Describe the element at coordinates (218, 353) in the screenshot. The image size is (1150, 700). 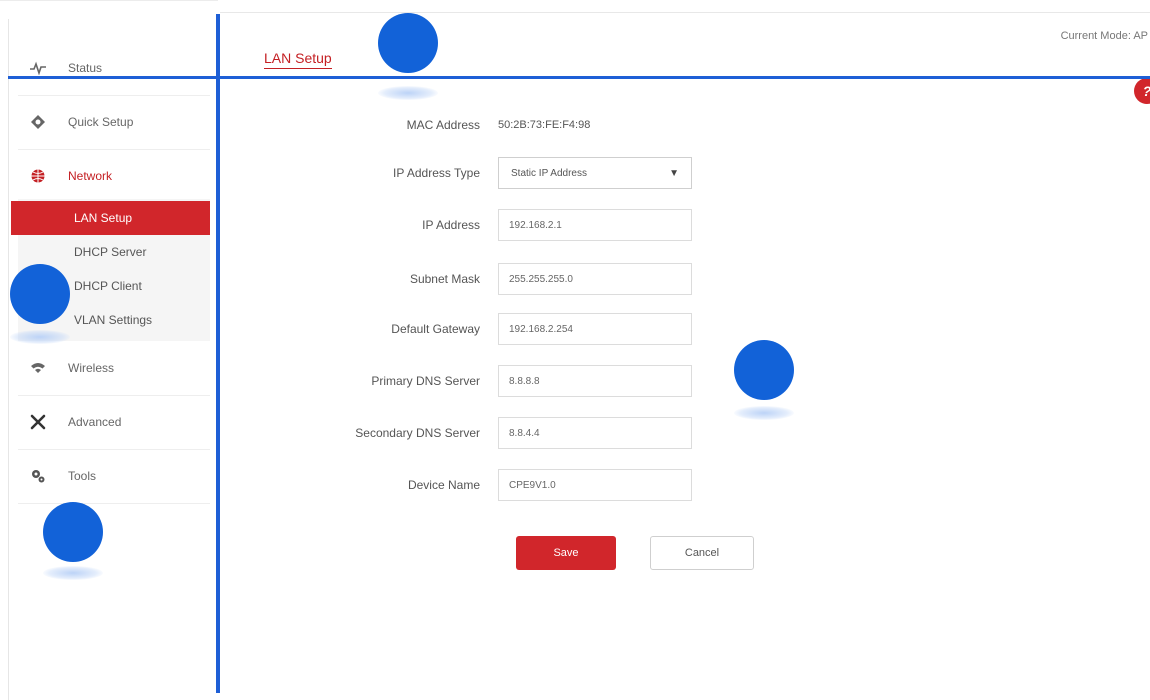
I see `overlay-vertical-line` at that location.